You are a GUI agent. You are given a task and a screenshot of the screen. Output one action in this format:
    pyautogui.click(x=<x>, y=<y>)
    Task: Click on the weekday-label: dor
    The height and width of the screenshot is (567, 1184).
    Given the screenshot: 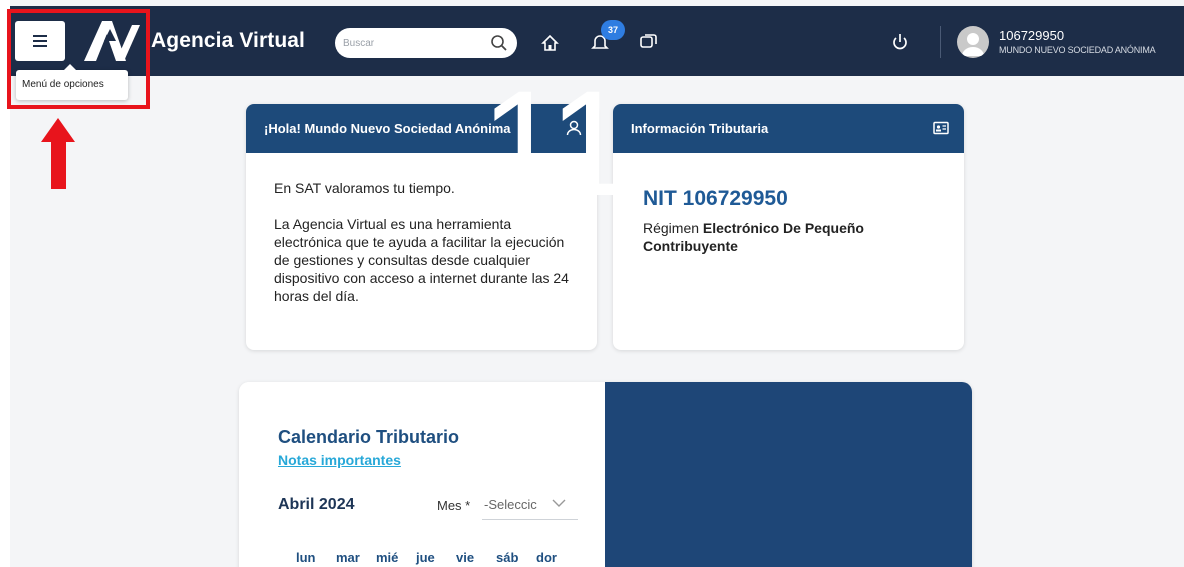 What is the action you would take?
    pyautogui.click(x=546, y=557)
    